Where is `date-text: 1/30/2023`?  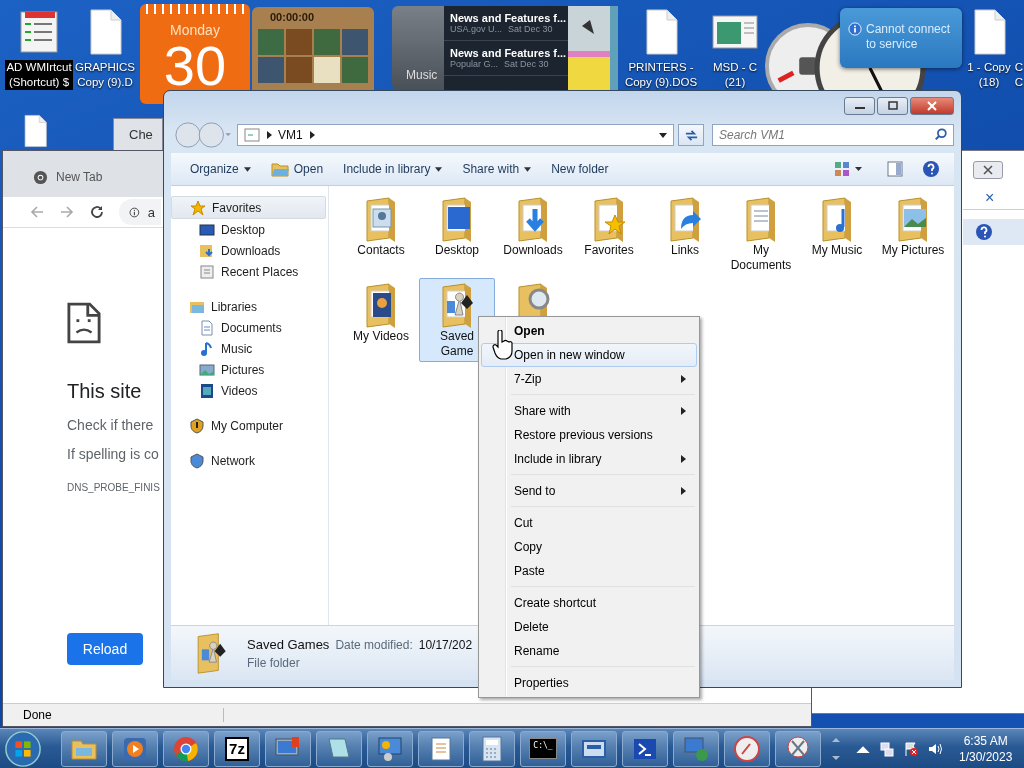
date-text: 1/30/2023 is located at coordinates (986, 756).